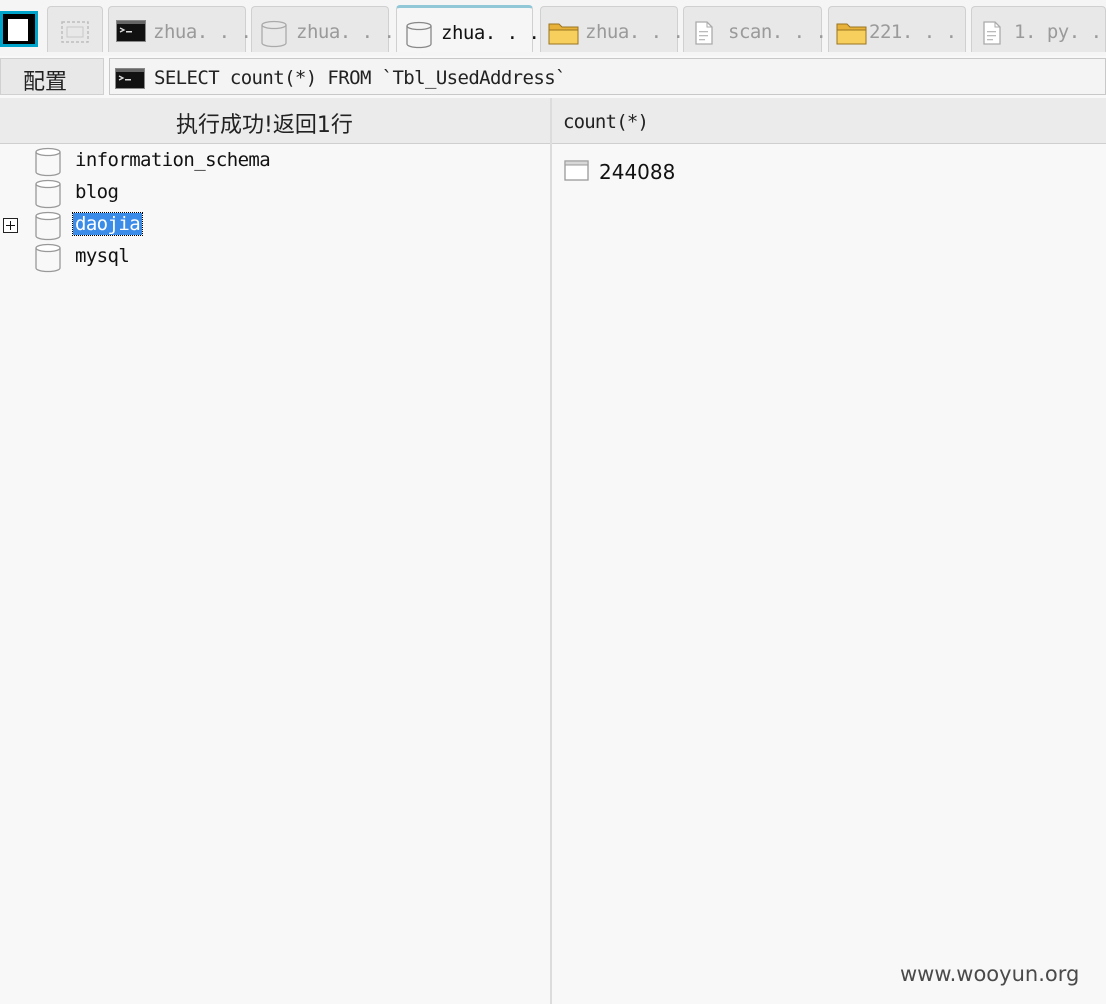  Describe the element at coordinates (270, 225) in the screenshot. I see `tree-item-daojia: daojia` at that location.